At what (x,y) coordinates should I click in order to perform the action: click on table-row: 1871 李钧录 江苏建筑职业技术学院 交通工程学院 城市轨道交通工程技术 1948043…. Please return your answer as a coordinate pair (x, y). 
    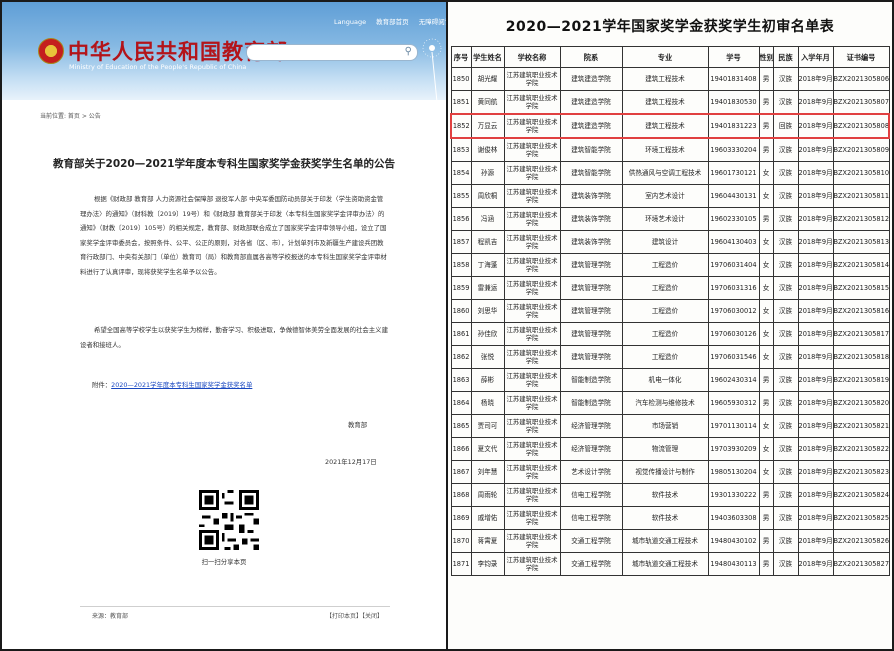
    Looking at the image, I should click on (670, 564).